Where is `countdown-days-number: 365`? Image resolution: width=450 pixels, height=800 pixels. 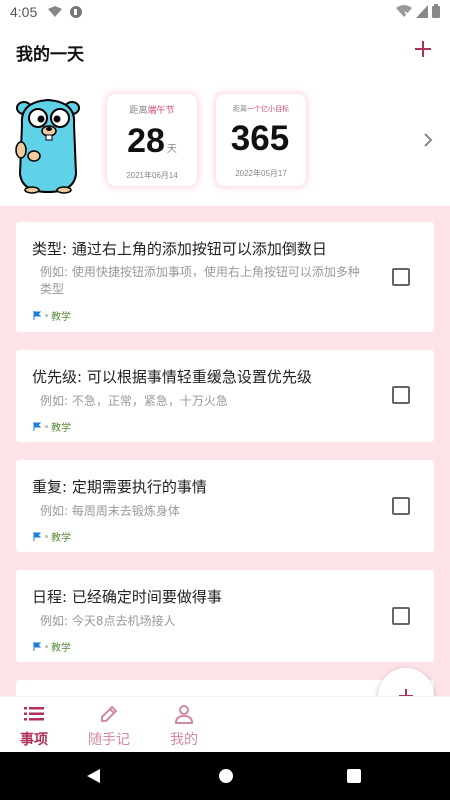
countdown-days-number: 365 is located at coordinates (260, 138).